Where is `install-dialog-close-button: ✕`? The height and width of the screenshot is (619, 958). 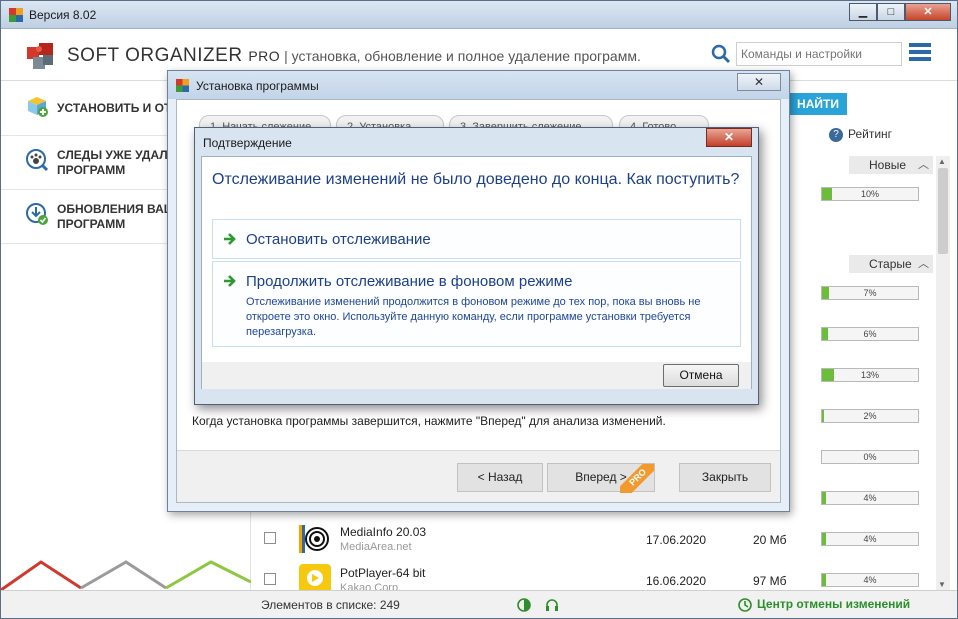
install-dialog-close-button: ✕ is located at coordinates (759, 82).